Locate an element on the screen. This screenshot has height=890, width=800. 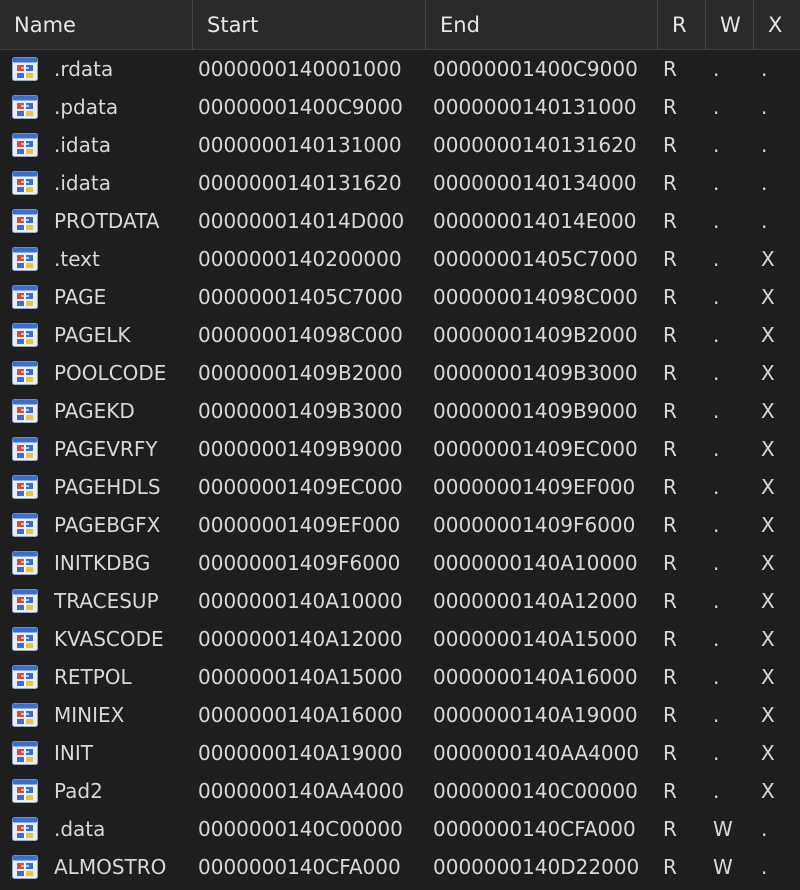
segment-name: RETPOL is located at coordinates (93, 677).